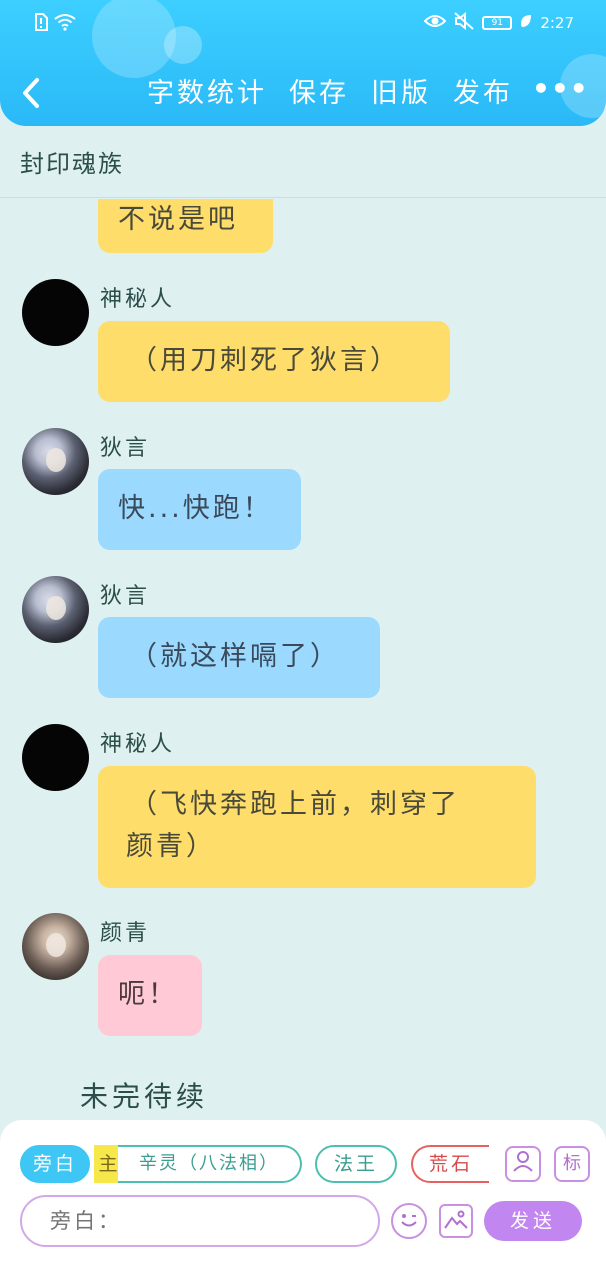  What do you see at coordinates (497, 23) in the screenshot?
I see `battery-indicator: 91` at bounding box center [497, 23].